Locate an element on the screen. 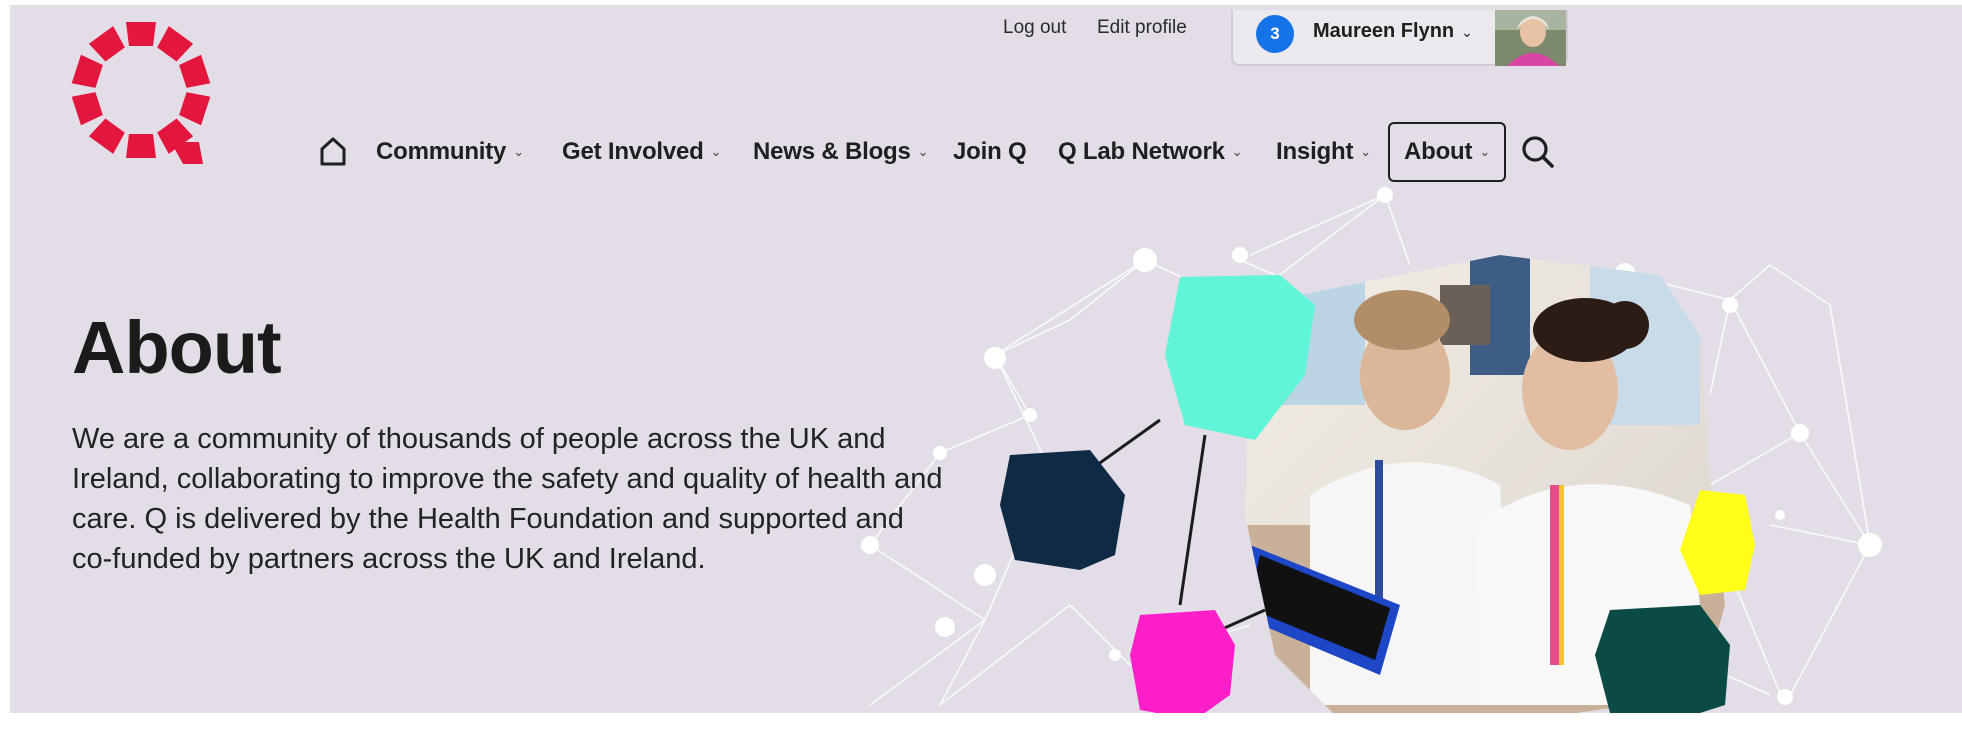 The width and height of the screenshot is (1962, 739). user-profile-box: 3 Maureen Flynn ⌄ is located at coordinates (1399, 38).